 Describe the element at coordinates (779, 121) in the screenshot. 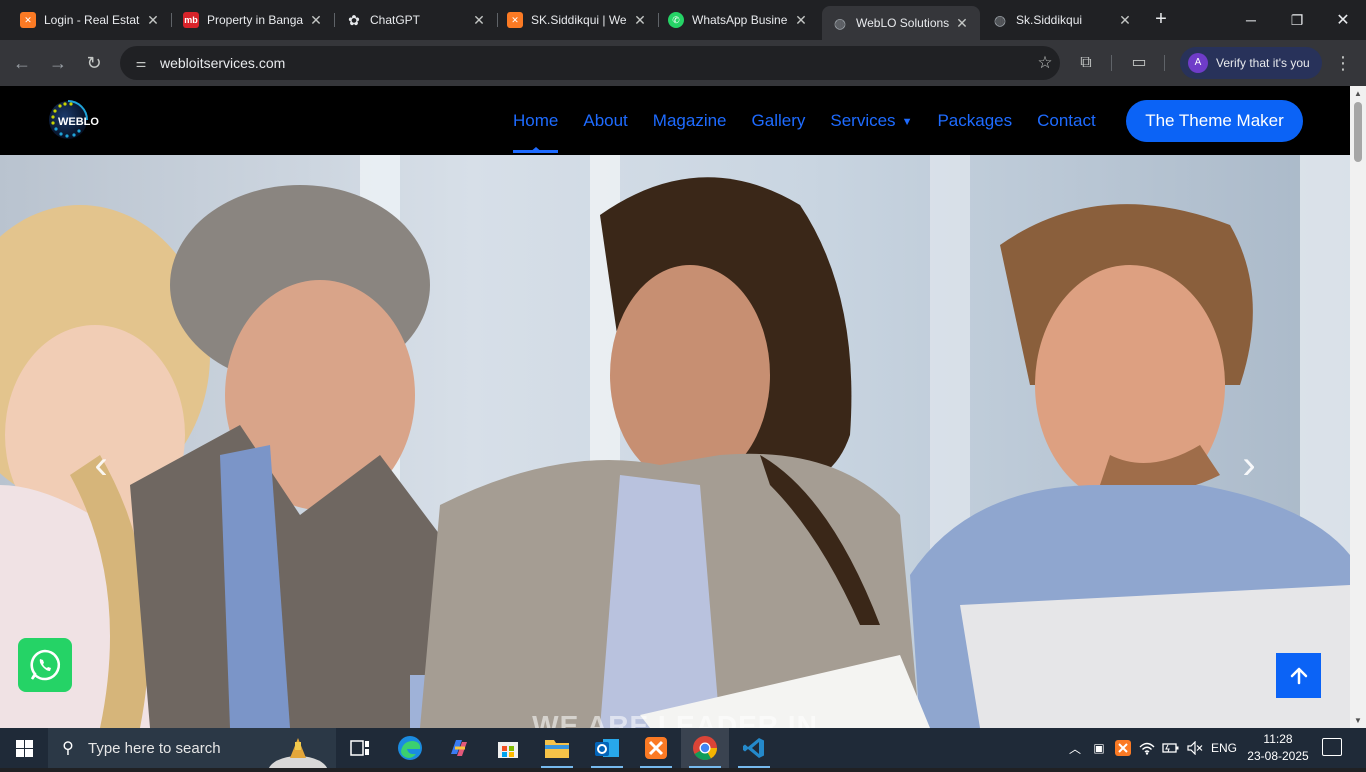

I see `nav-gallery: Gallery` at that location.